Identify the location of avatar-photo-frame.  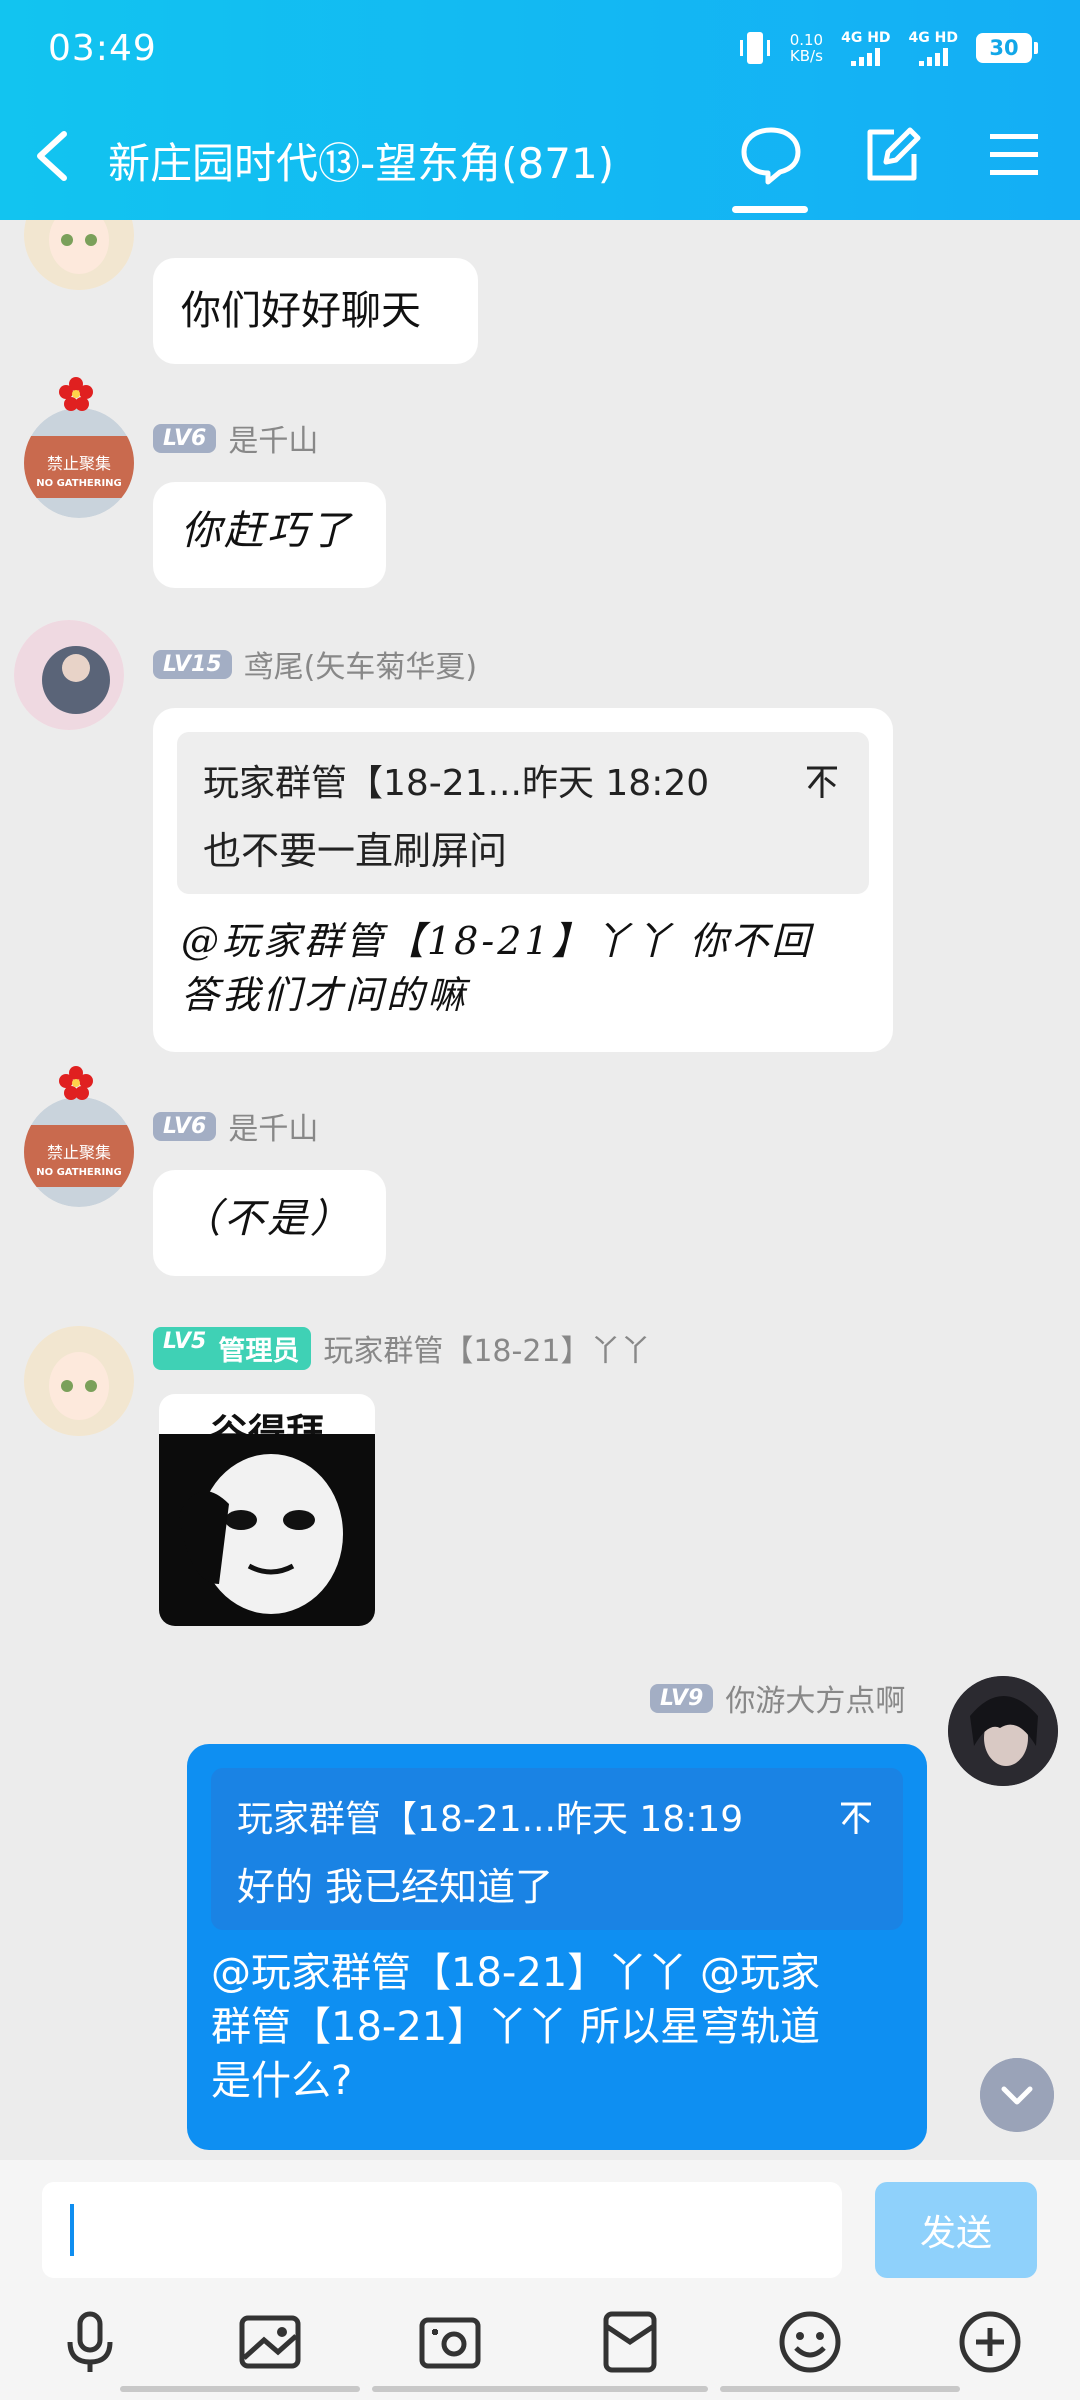
(69, 675).